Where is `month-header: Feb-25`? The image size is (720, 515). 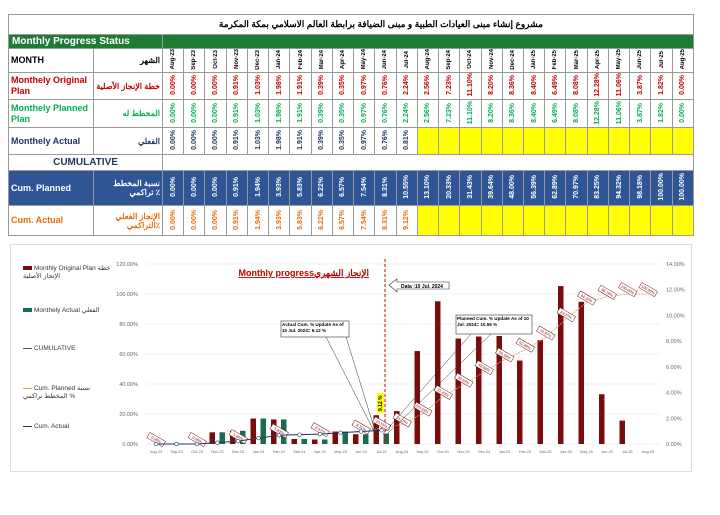
month-header: Feb-25 is located at coordinates (555, 60).